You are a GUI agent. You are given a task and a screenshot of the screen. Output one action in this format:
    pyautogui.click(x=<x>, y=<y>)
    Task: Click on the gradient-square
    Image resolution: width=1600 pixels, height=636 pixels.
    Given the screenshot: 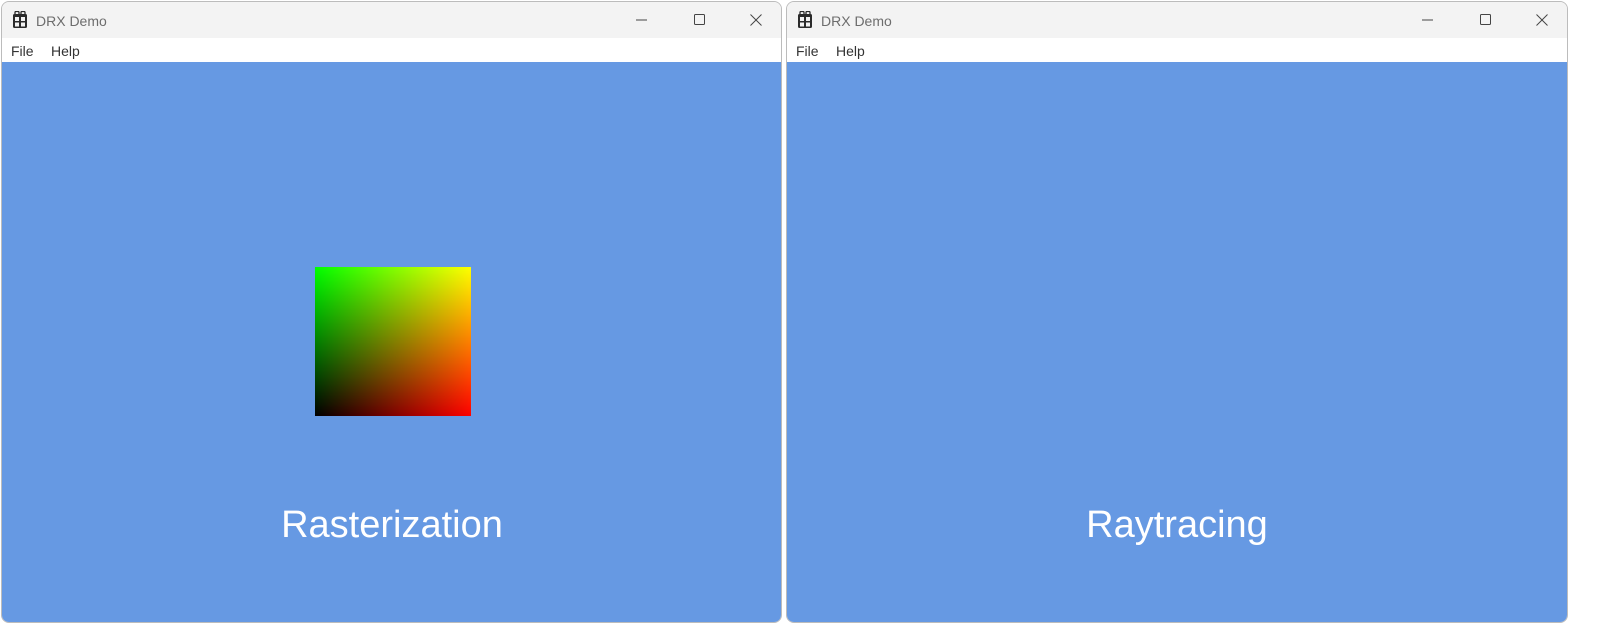 What is the action you would take?
    pyautogui.click(x=393, y=341)
    